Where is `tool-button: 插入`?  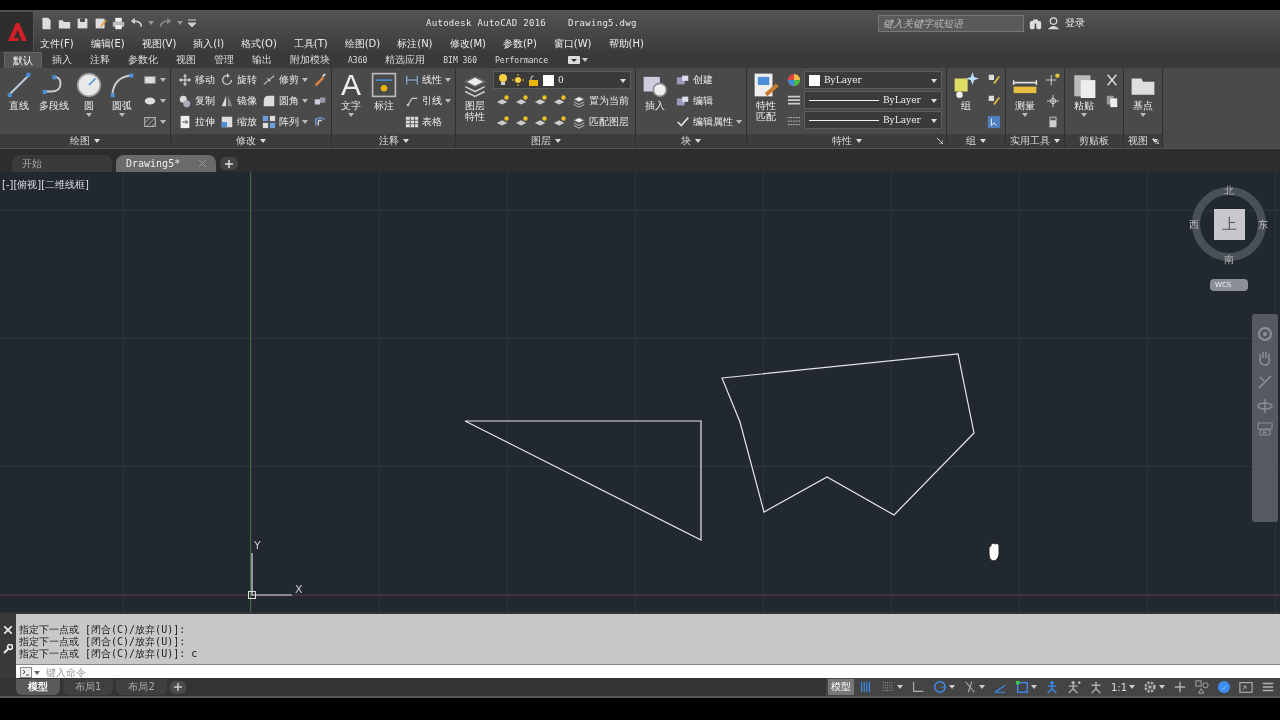 tool-button: 插入 is located at coordinates (655, 102).